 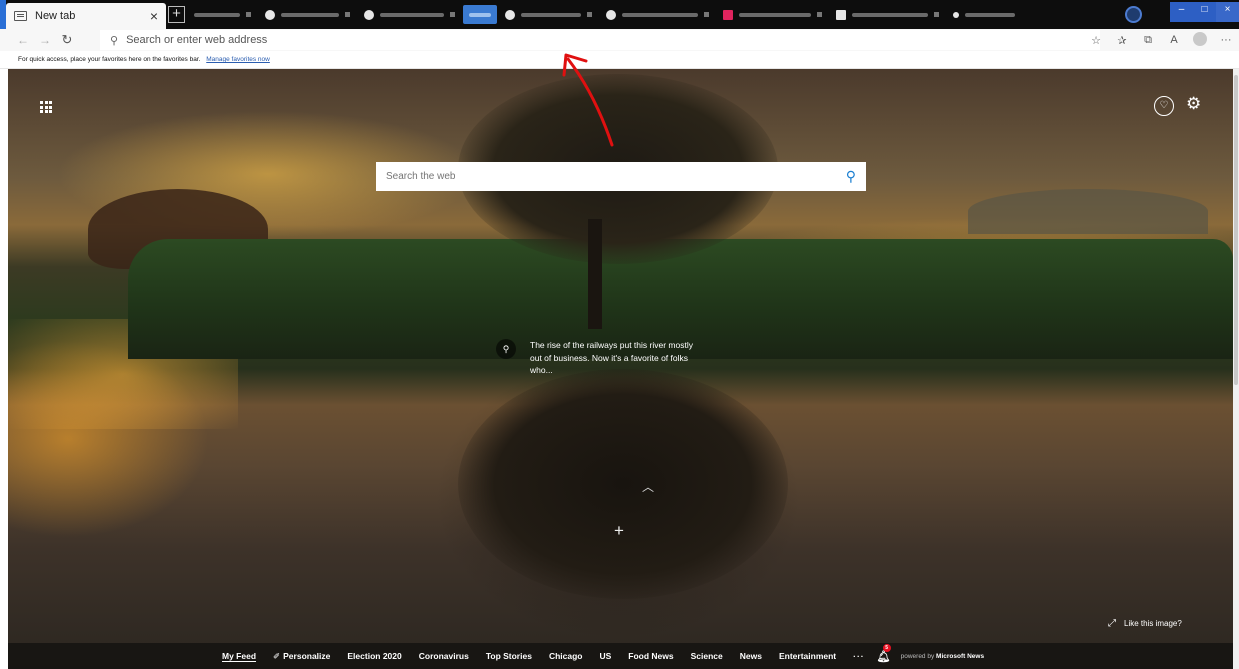 What do you see at coordinates (374, 656) in the screenshot?
I see `nav-item-election-2020: Election 2020` at bounding box center [374, 656].